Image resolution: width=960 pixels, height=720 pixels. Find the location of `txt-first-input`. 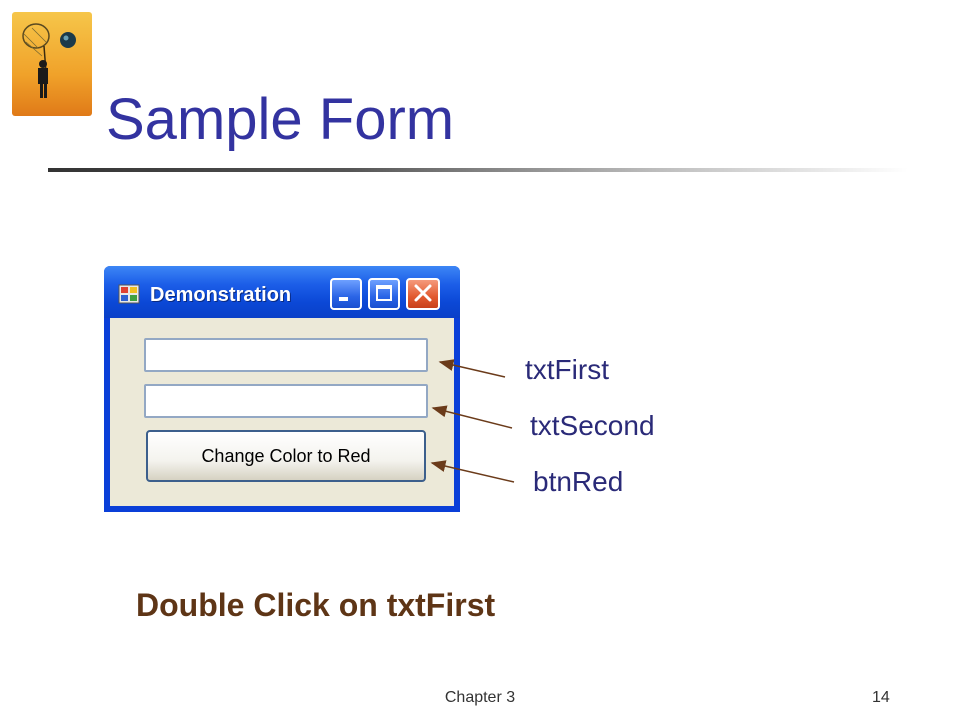

txt-first-input is located at coordinates (286, 355).